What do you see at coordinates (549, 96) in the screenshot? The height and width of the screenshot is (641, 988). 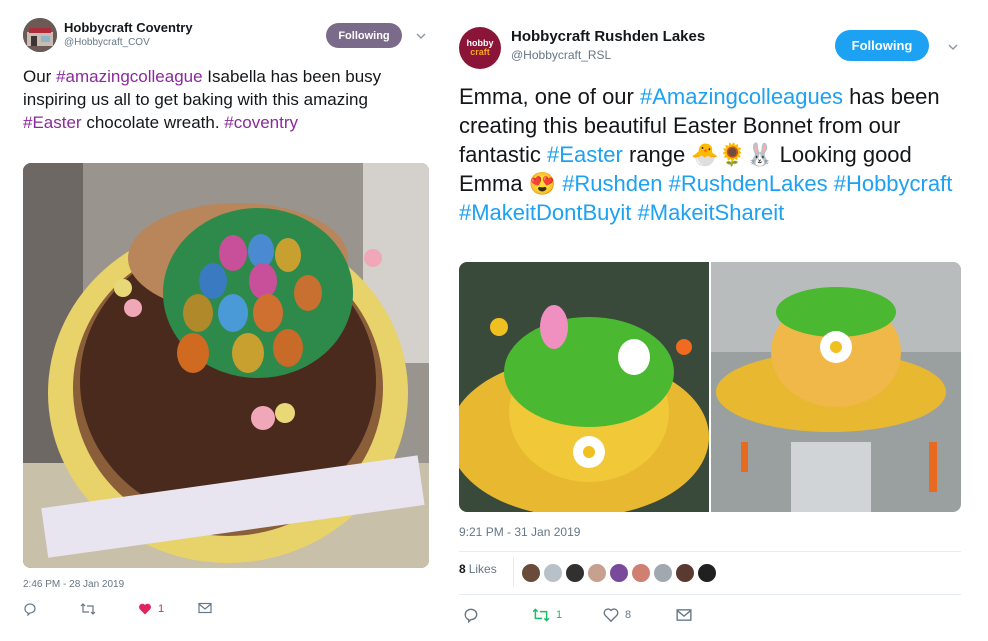 I see `text-segment: Emma, one of our` at bounding box center [549, 96].